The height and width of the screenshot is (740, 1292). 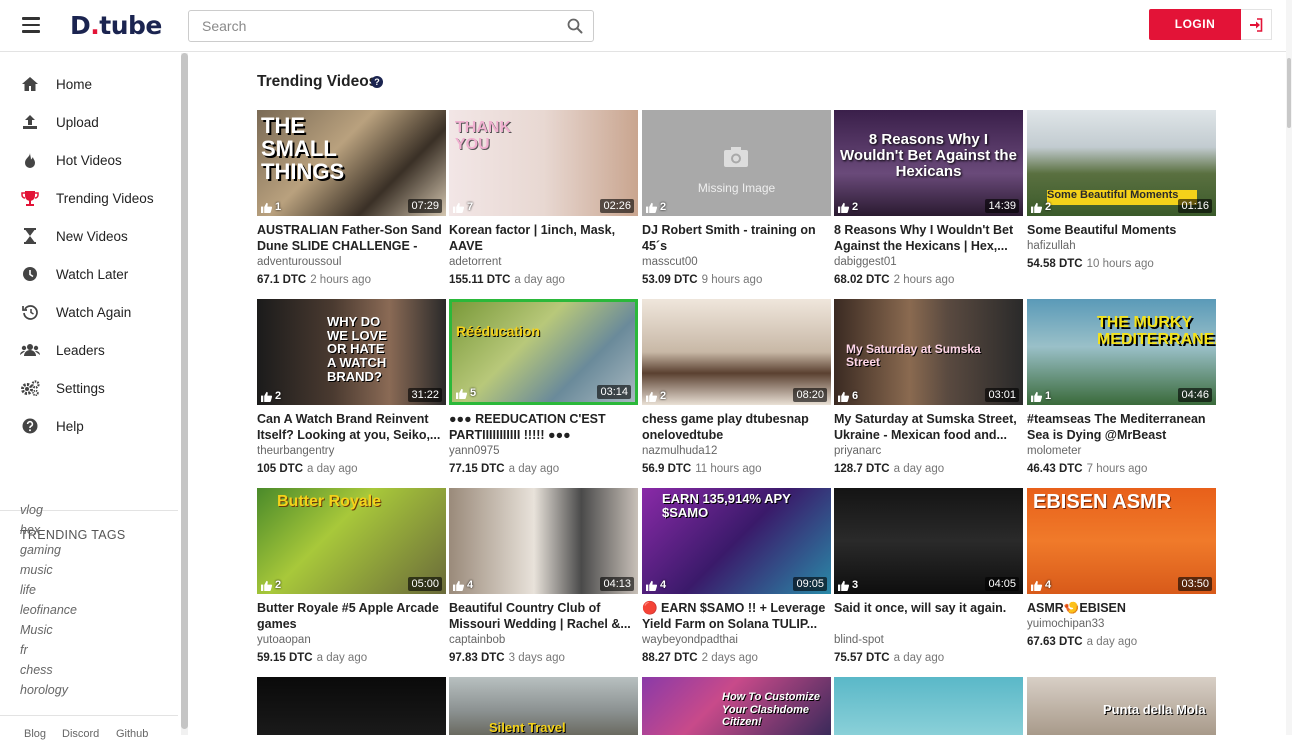 What do you see at coordinates (30, 530) in the screenshot?
I see `tag-link: hex` at bounding box center [30, 530].